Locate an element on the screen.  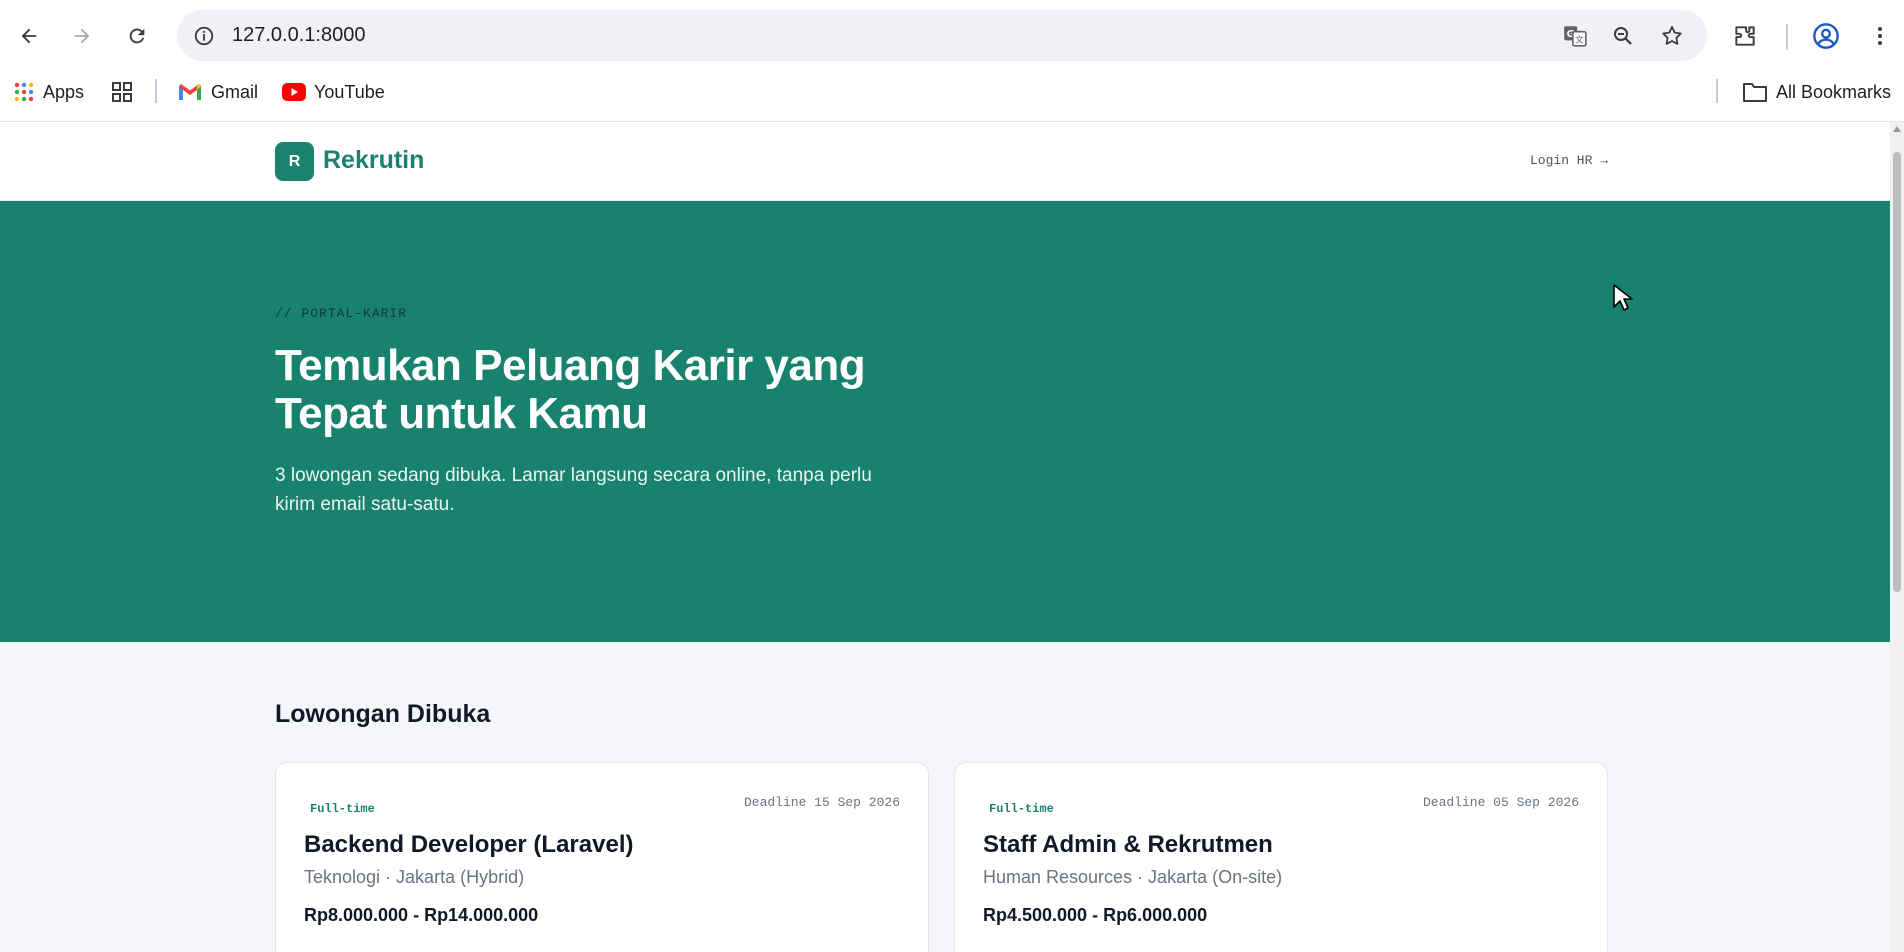
translate-icon: G文 is located at coordinates (1575, 36).